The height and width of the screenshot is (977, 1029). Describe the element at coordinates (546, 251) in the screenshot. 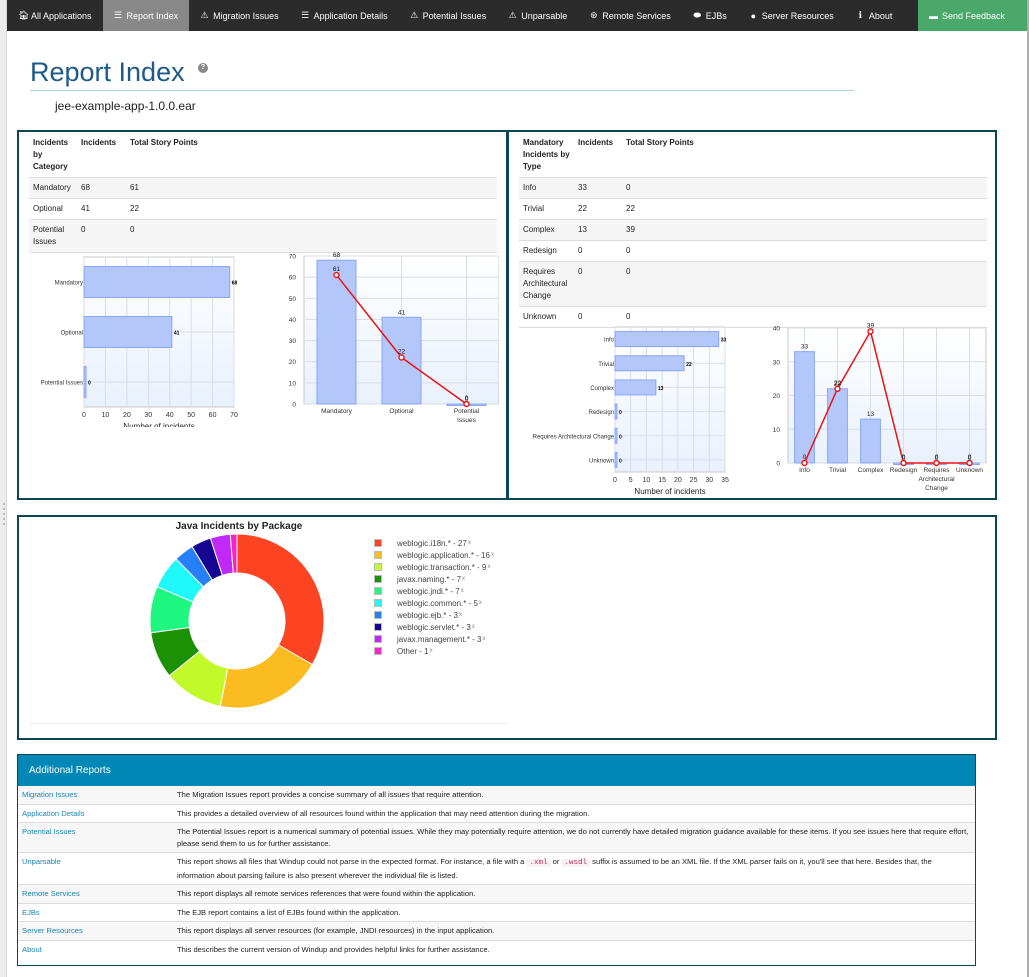

I see `type-cell: Redesign` at that location.